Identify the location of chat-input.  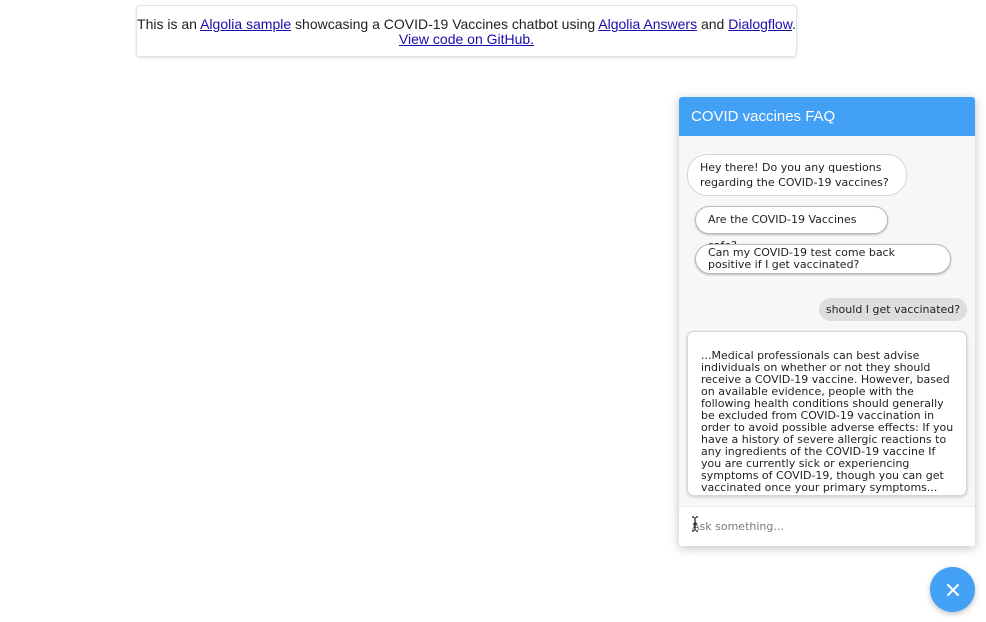
(827, 526).